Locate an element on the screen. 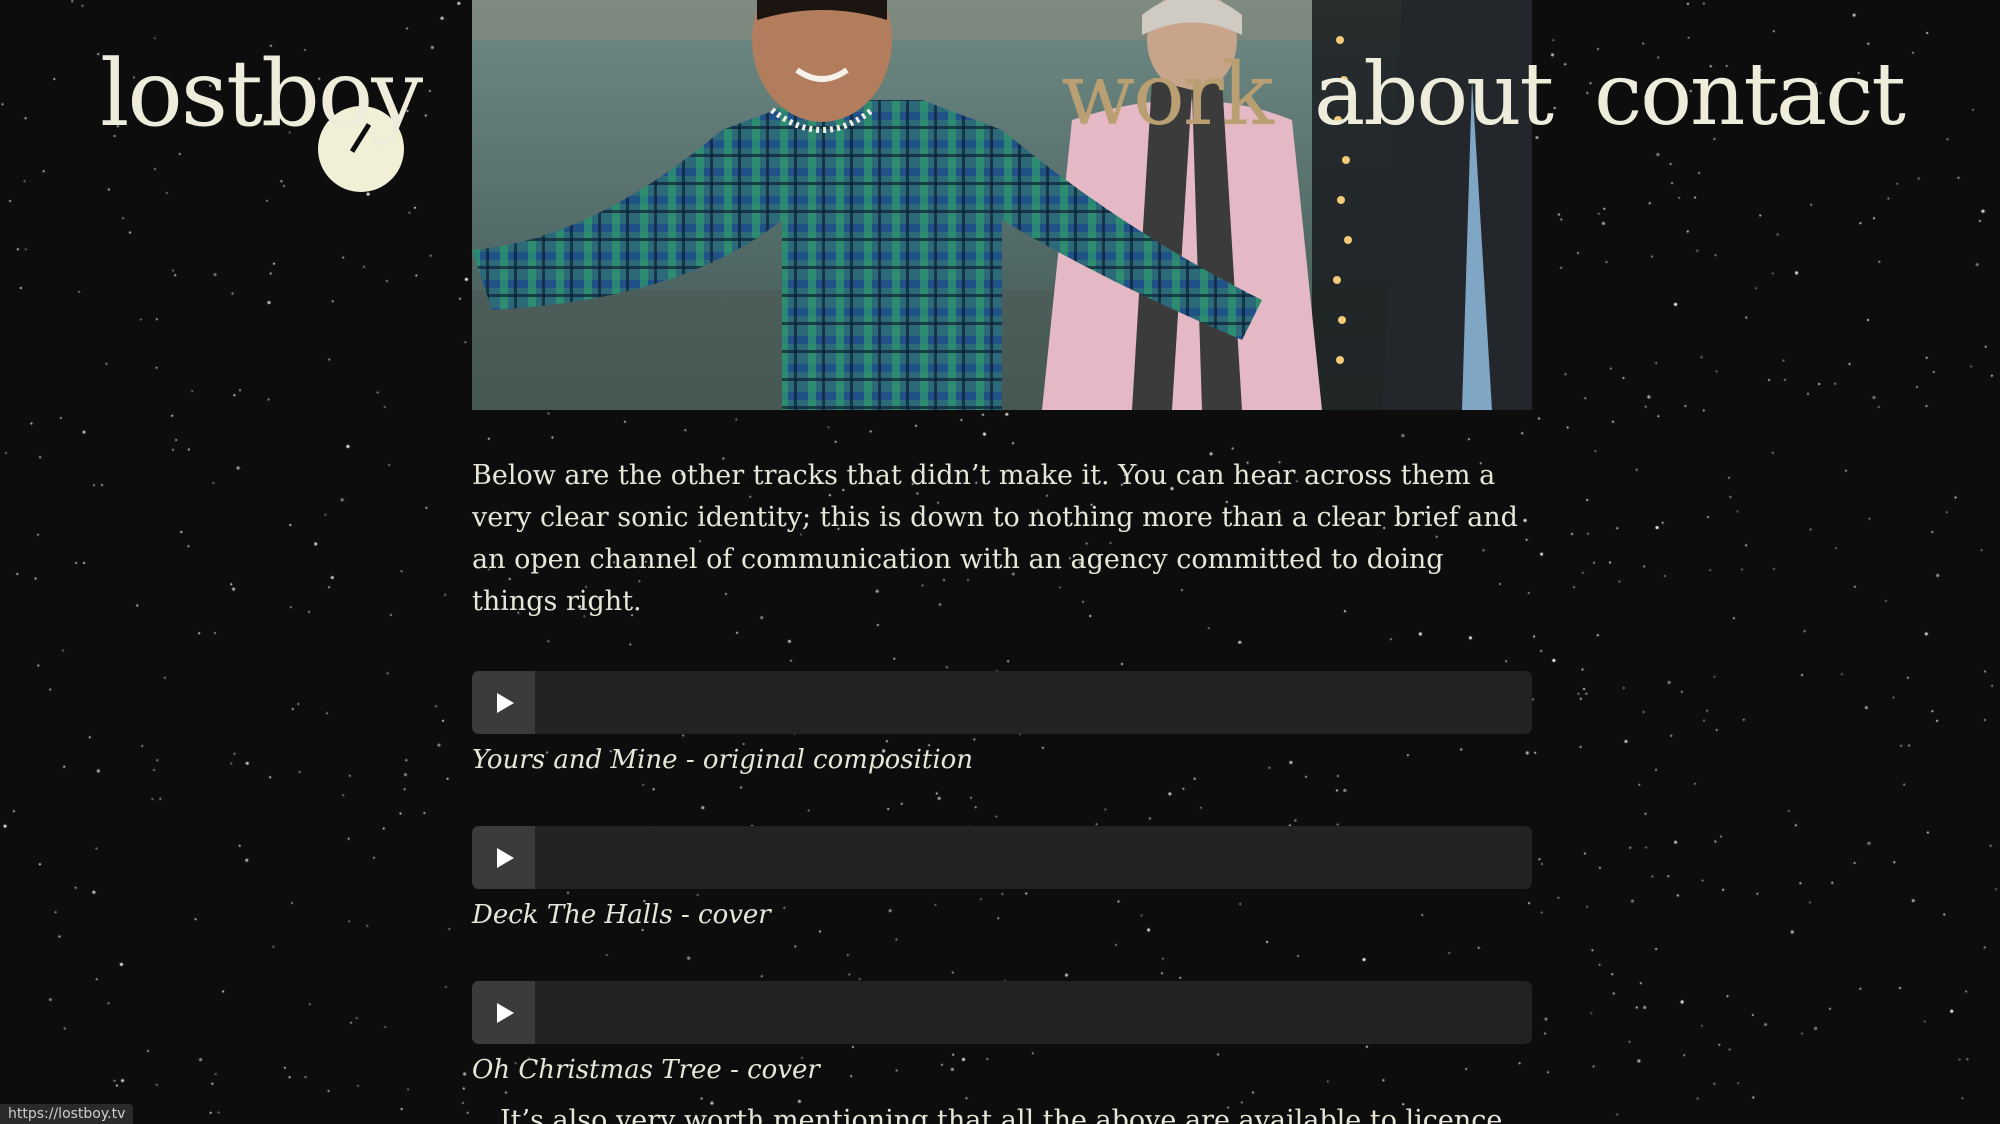 The height and width of the screenshot is (1124, 2000). brand-name: lostboy is located at coordinates (261, 93).